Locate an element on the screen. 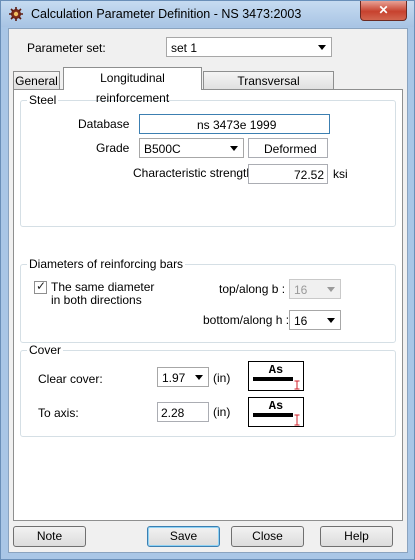 The image size is (415, 560). bottom-diameter-dropdown: 16 is located at coordinates (315, 320).